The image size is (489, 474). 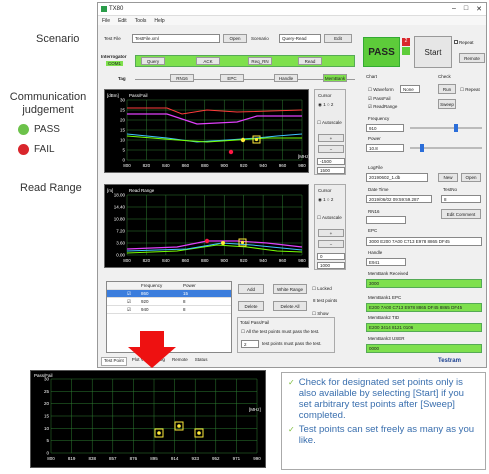 I want to click on y-tick-label: 20, so click(x=47, y=403).